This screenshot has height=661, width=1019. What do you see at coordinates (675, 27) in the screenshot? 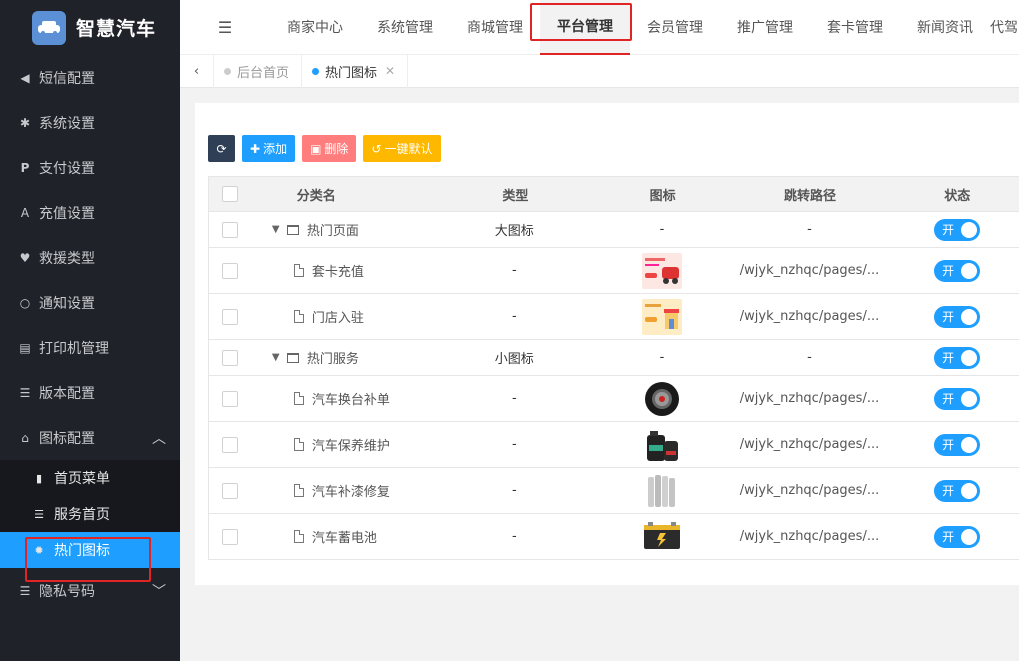
I see `nav-member: 会员管理` at bounding box center [675, 27].